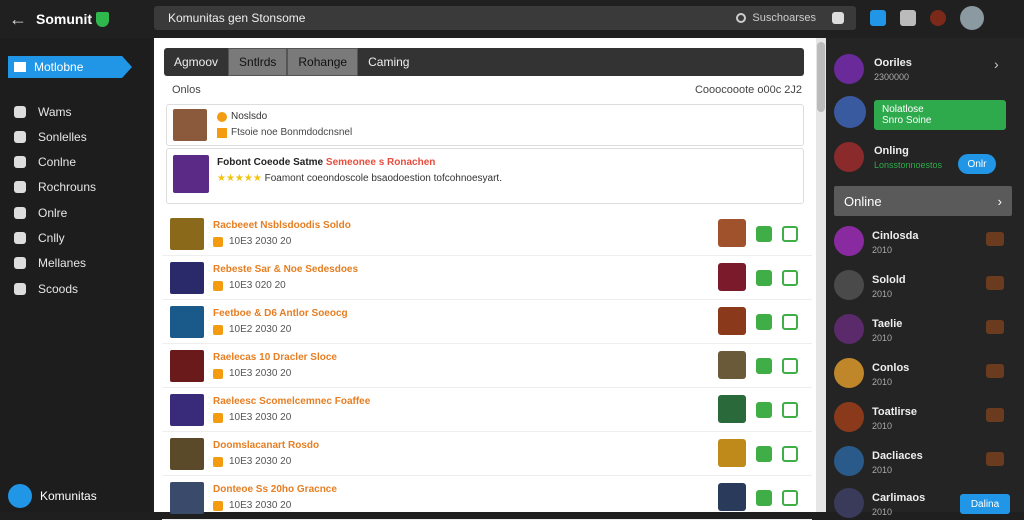 The image size is (1024, 520). What do you see at coordinates (985, 504) in the screenshot?
I see `bottom-action-button: Dalina` at bounding box center [985, 504].